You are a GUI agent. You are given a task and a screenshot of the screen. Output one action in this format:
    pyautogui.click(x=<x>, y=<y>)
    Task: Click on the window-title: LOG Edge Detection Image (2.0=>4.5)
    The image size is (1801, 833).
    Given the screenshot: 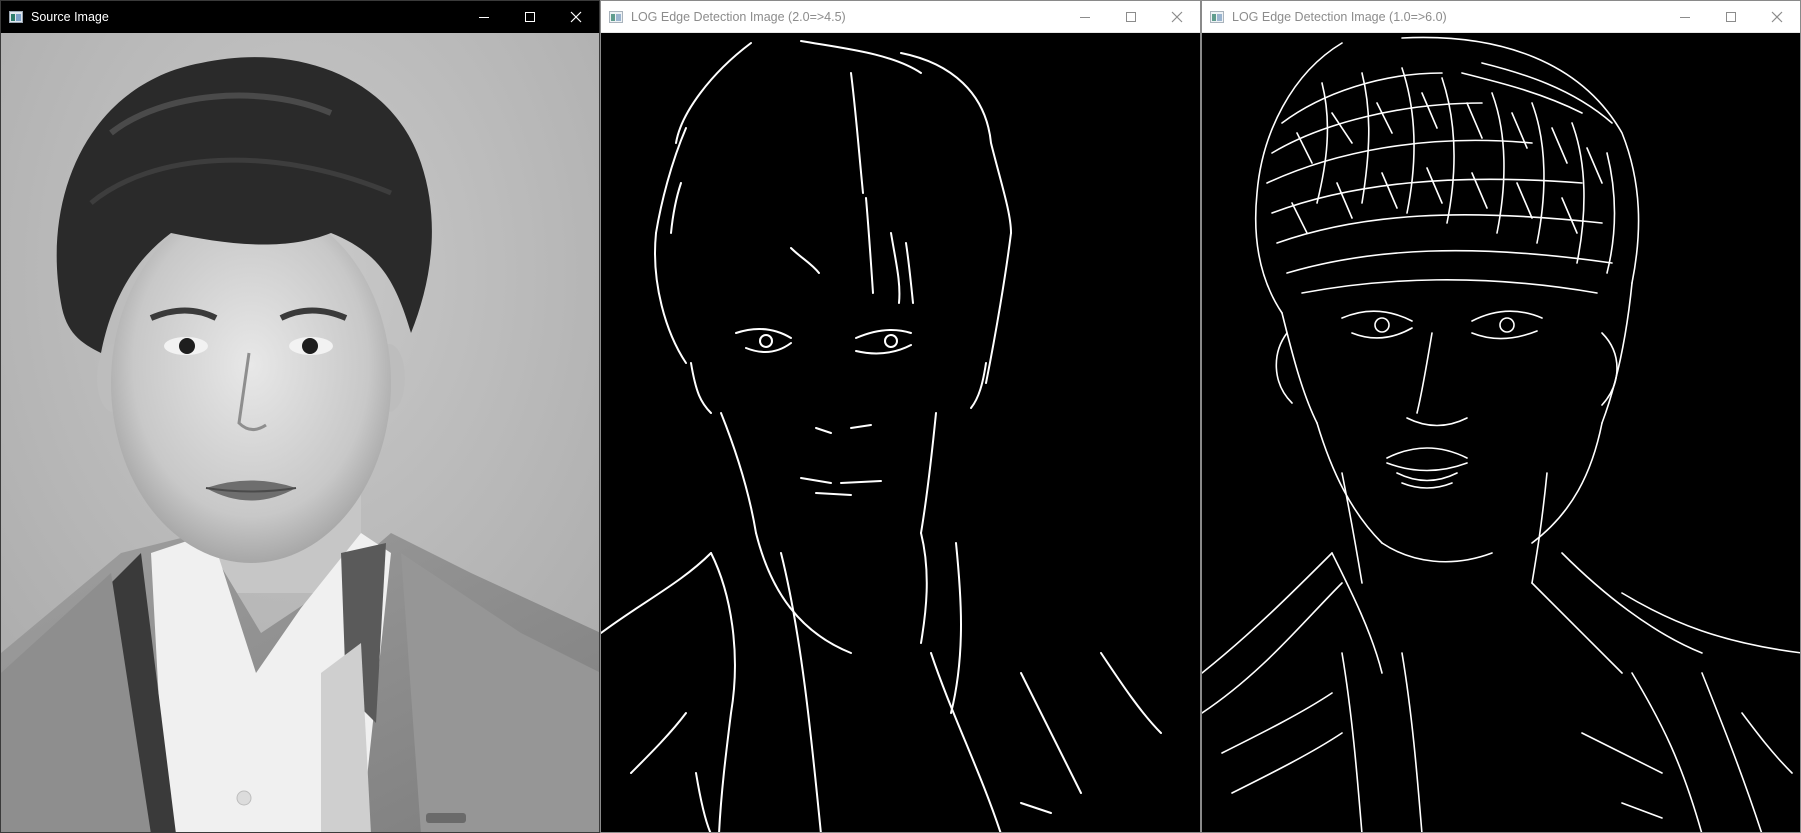 What is the action you would take?
    pyautogui.click(x=738, y=16)
    